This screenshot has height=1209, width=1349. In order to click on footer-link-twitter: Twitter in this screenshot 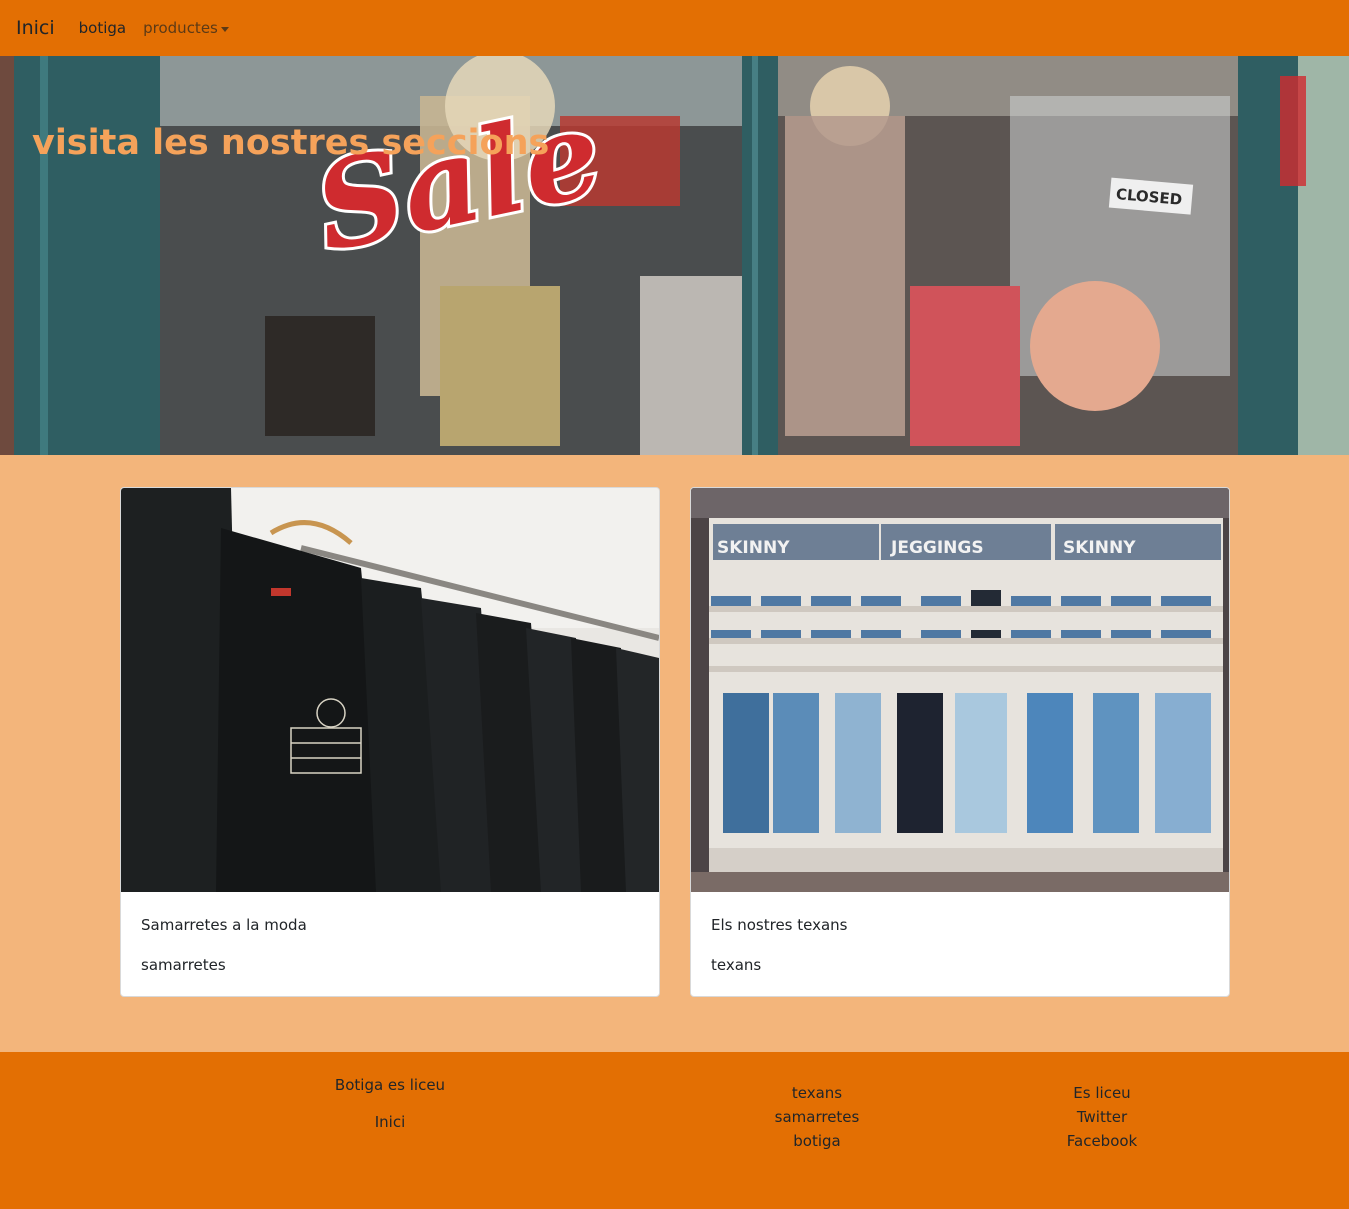, I will do `click(1102, 1117)`.